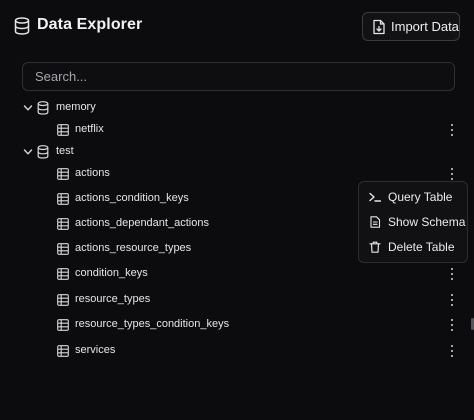 Image resolution: width=474 pixels, height=420 pixels. What do you see at coordinates (379, 27) in the screenshot?
I see `file-import-icon` at bounding box center [379, 27].